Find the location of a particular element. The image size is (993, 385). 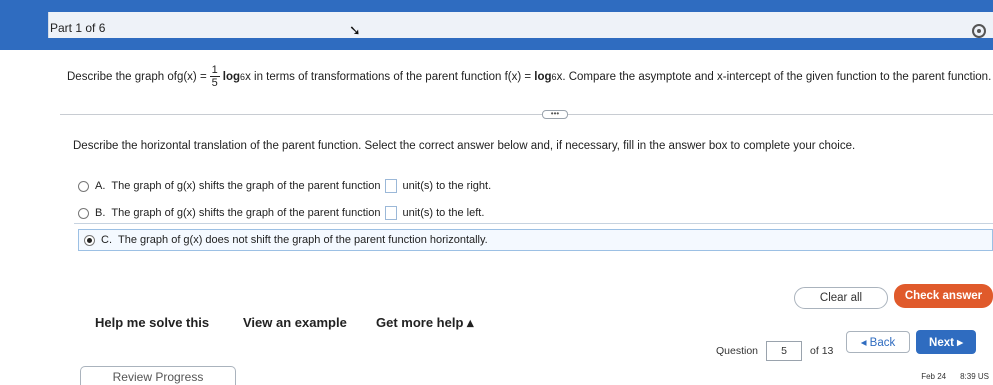

check-answer-button: Check answer is located at coordinates (943, 296).